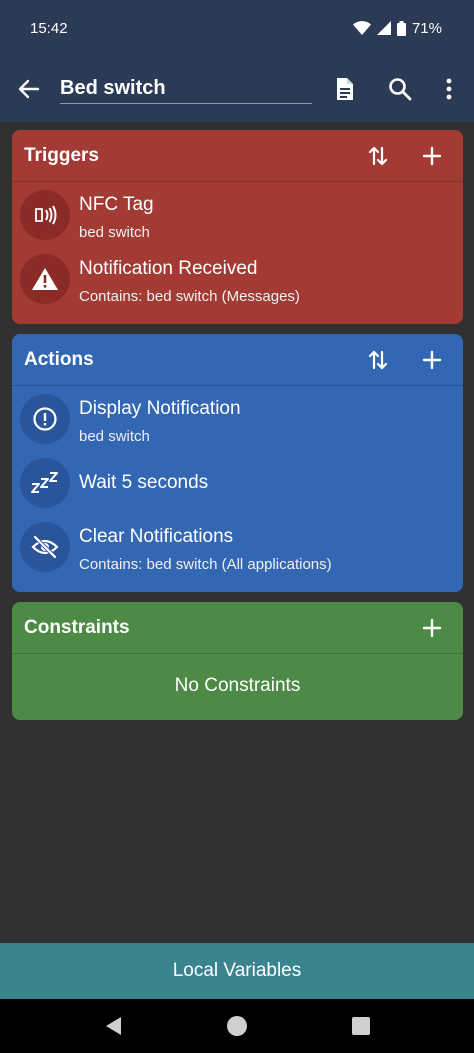 The height and width of the screenshot is (1053, 474). What do you see at coordinates (113, 88) in the screenshot?
I see `macro-name-text: Bed switch` at bounding box center [113, 88].